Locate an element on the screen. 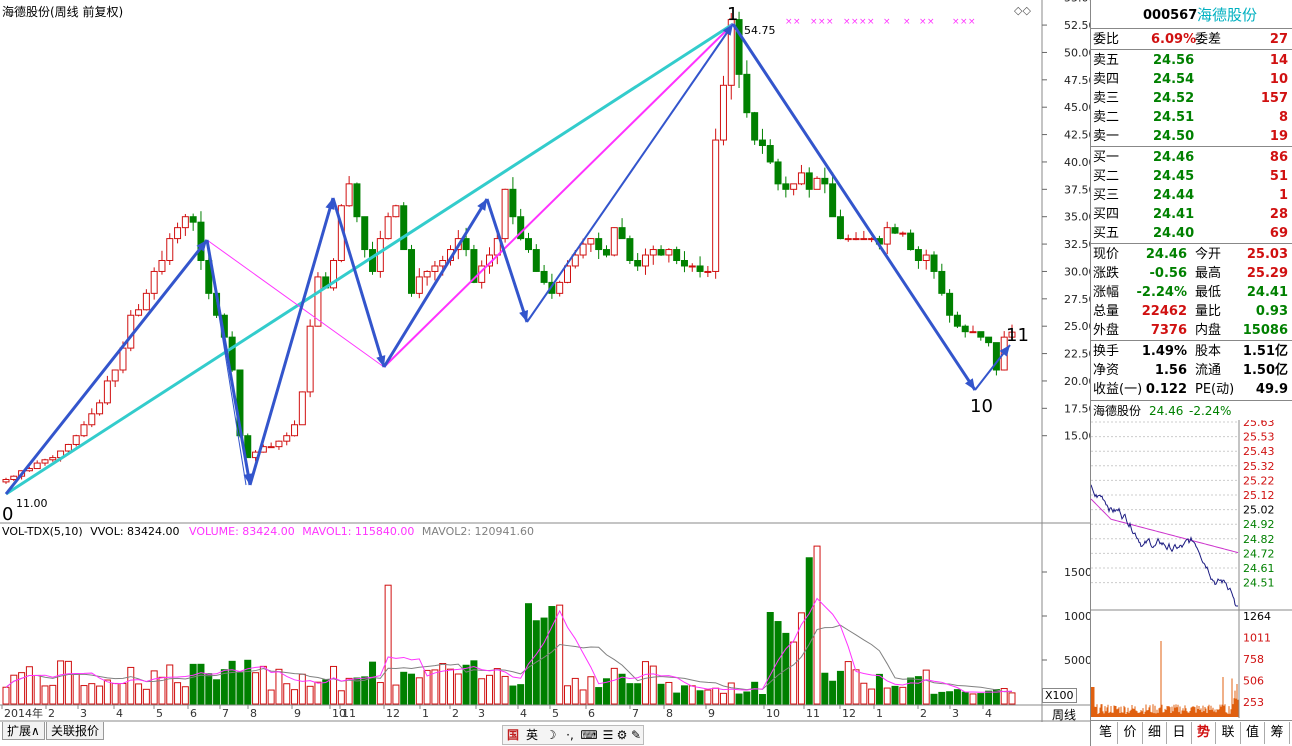  ask-price: 24.50 is located at coordinates (1174, 136).